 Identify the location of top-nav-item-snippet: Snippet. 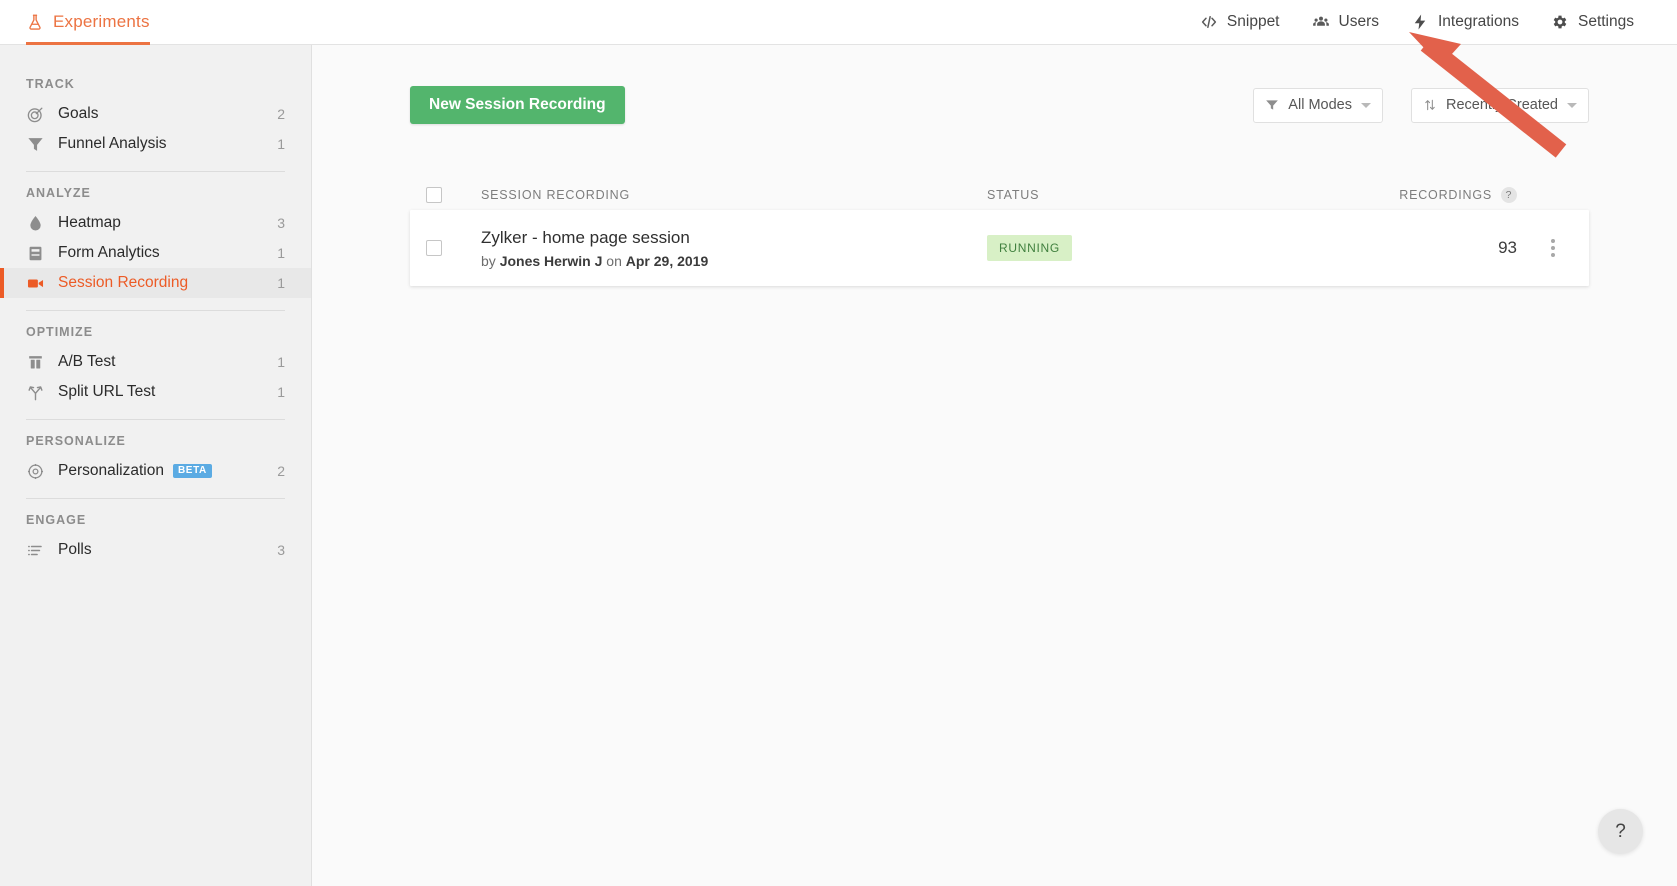
(1240, 22).